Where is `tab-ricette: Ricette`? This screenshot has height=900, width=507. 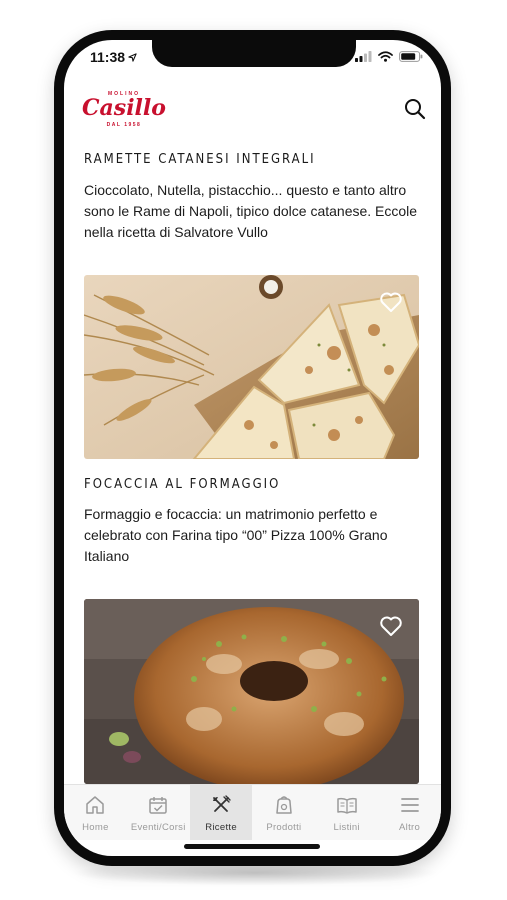 tab-ricette: Ricette is located at coordinates (221, 812).